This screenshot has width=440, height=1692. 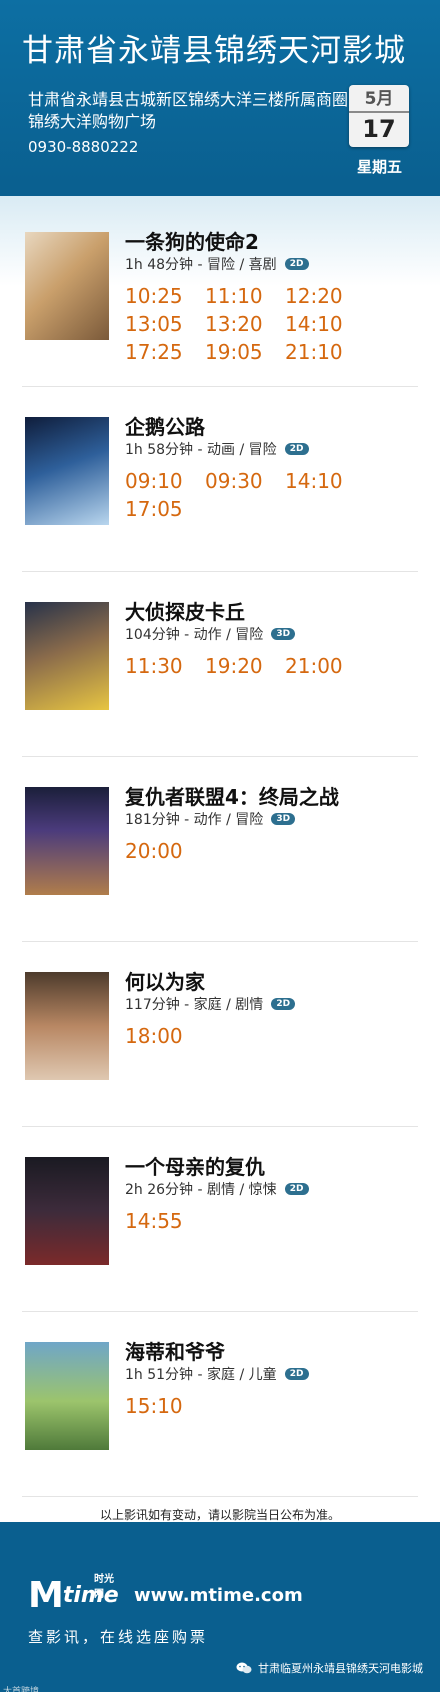 What do you see at coordinates (195, 1165) in the screenshot?
I see `movie-title: 一个母亲的复仇` at bounding box center [195, 1165].